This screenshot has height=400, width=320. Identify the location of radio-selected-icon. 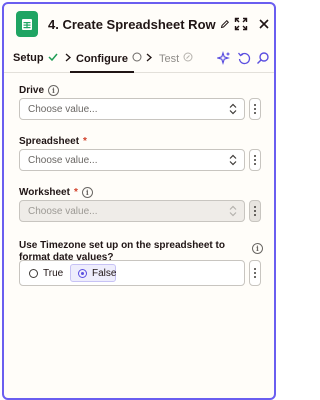
(82, 273).